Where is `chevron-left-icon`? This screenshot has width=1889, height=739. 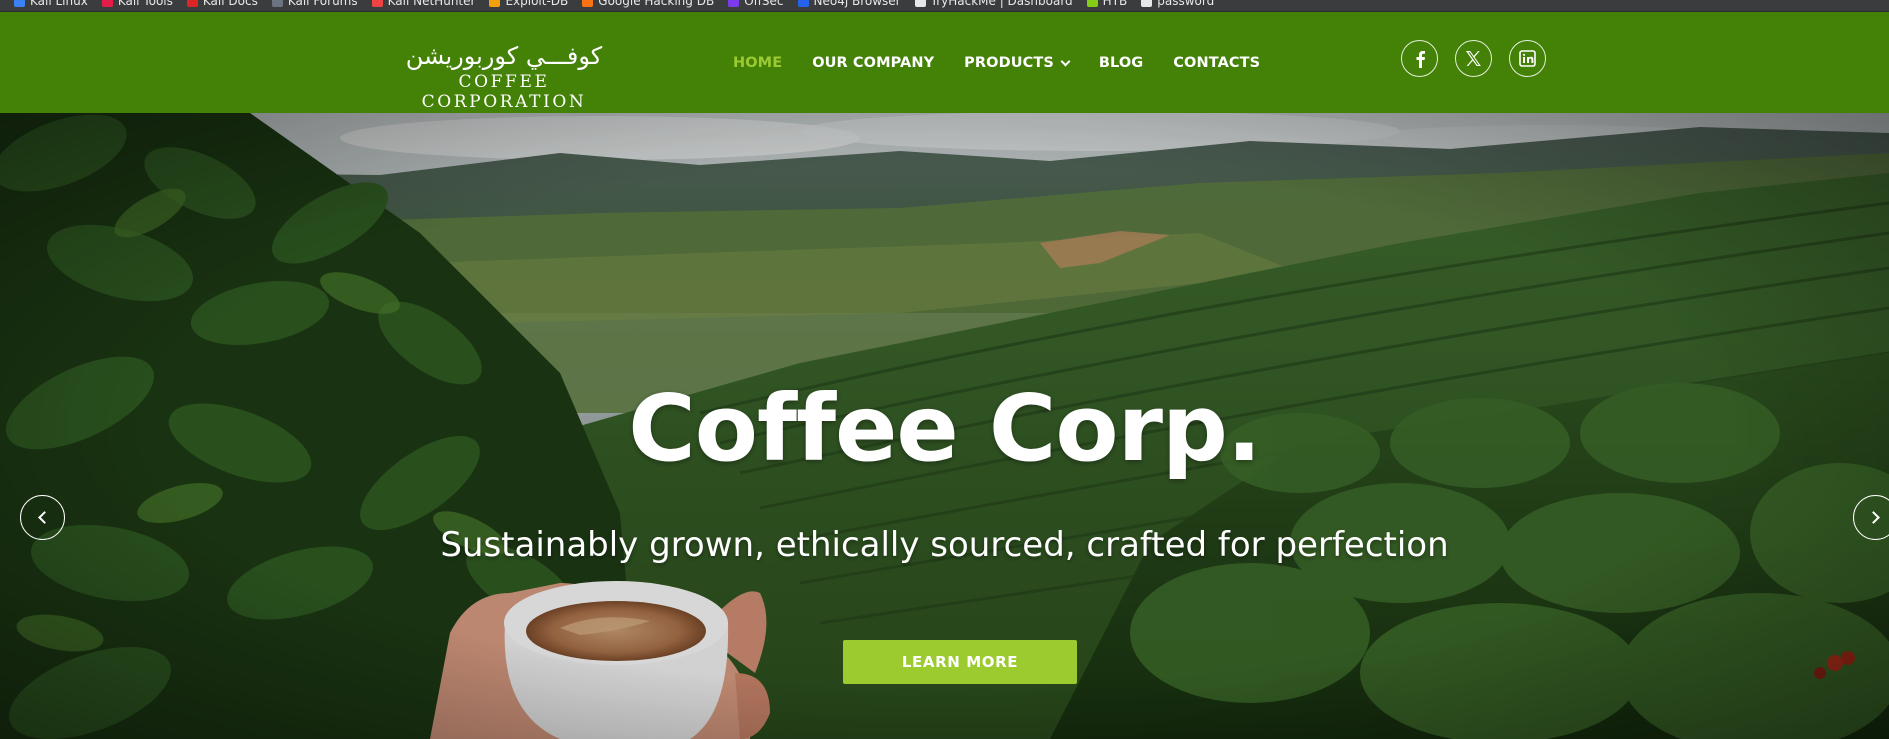 chevron-left-icon is located at coordinates (44, 517).